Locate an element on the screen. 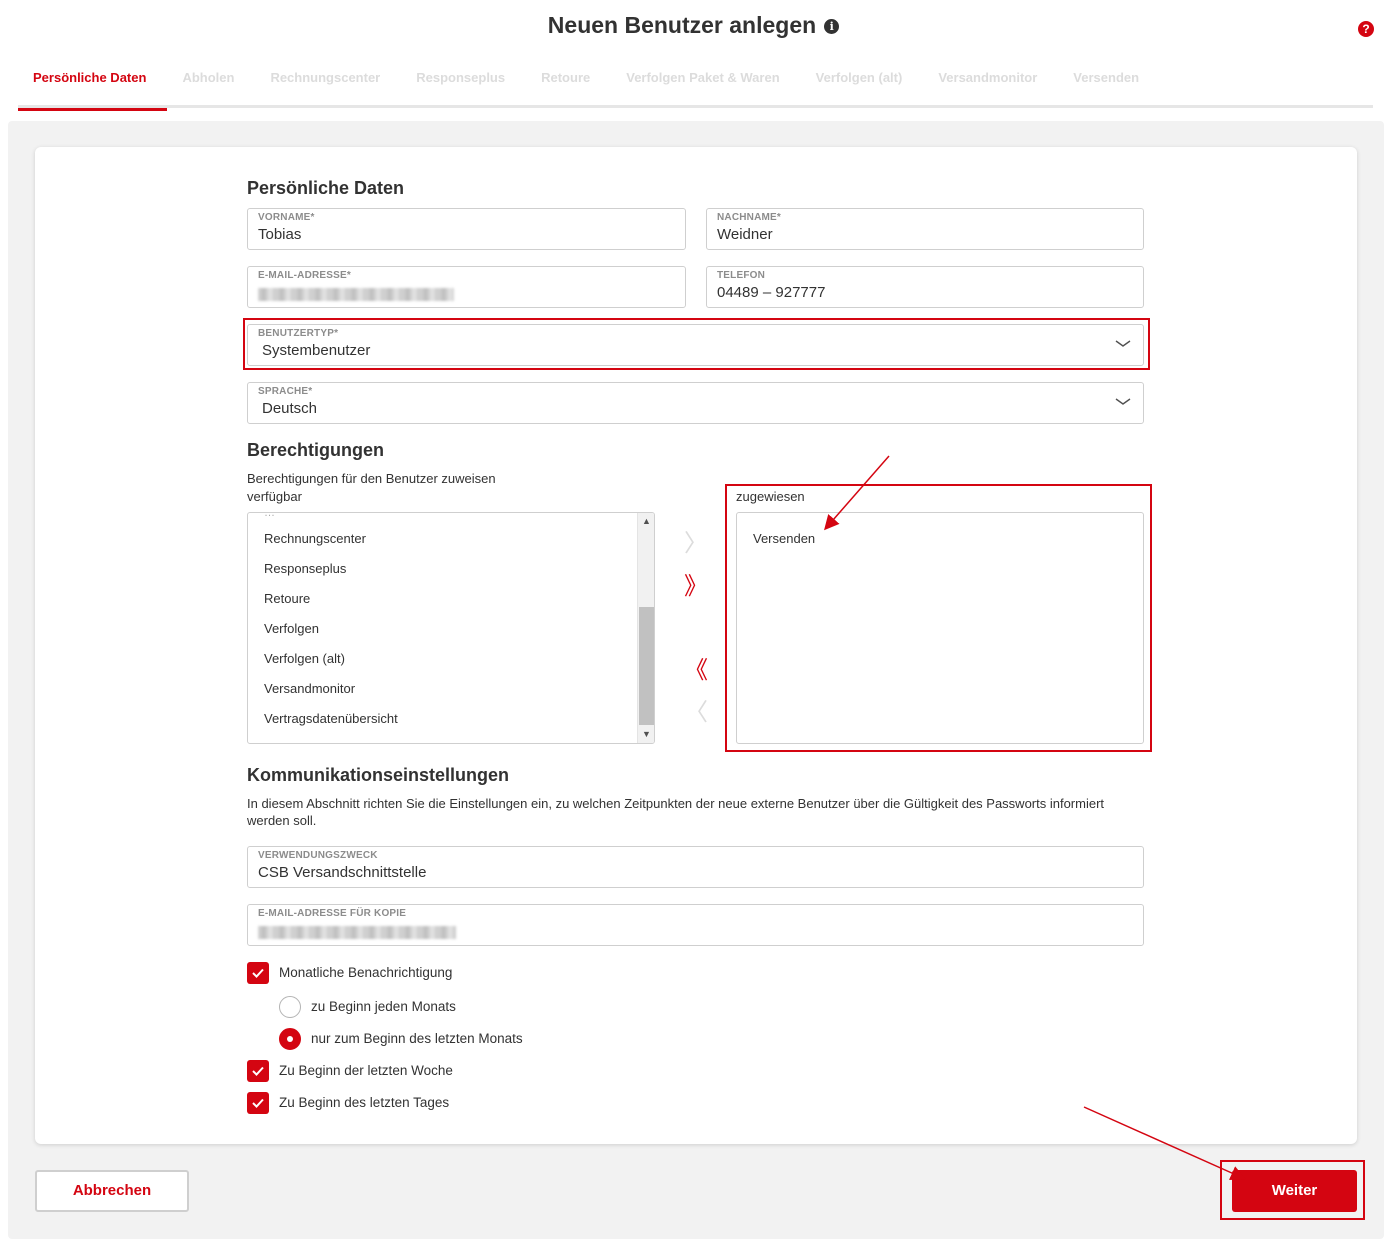 This screenshot has height=1245, width=1387. page-title: Neuen Benutzer anlegen i is located at coordinates (693, 25).